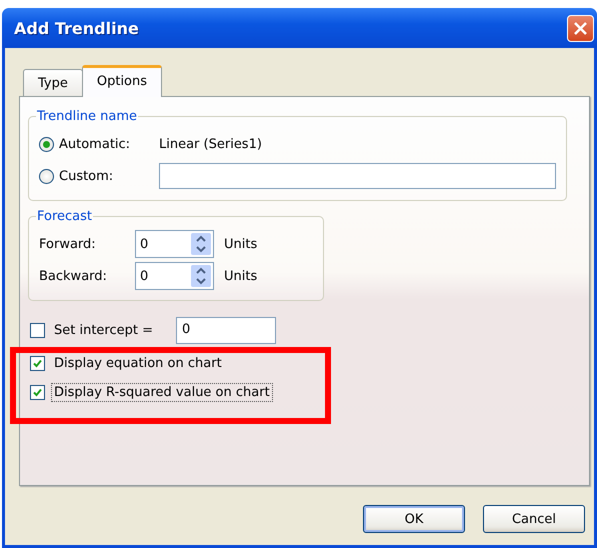 This screenshot has width=597, height=548. What do you see at coordinates (73, 276) in the screenshot?
I see `field-label: Backward:` at bounding box center [73, 276].